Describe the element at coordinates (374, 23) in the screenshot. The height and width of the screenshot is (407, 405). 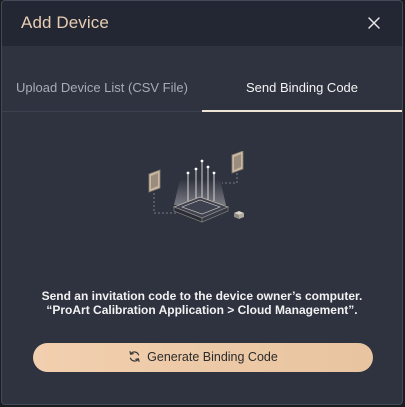
I see `close-icon` at that location.